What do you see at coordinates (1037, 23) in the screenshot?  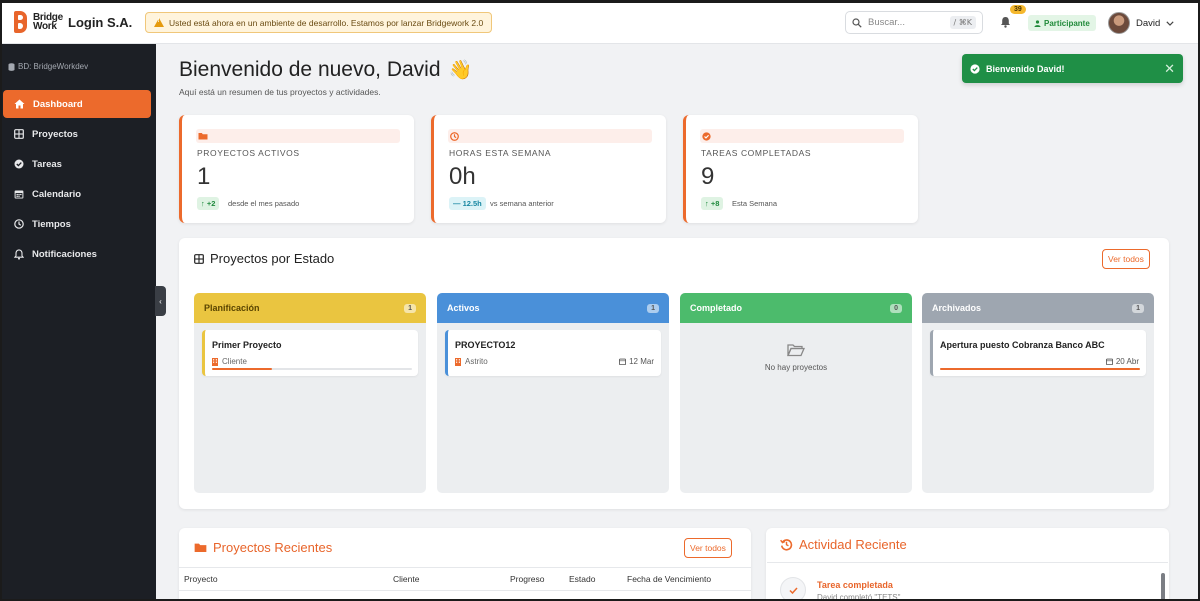 I see `user-icon` at bounding box center [1037, 23].